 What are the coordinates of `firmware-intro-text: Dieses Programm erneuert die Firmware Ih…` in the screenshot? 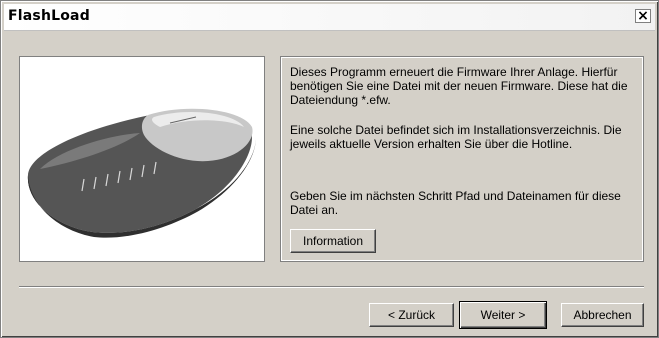 It's located at (459, 86).